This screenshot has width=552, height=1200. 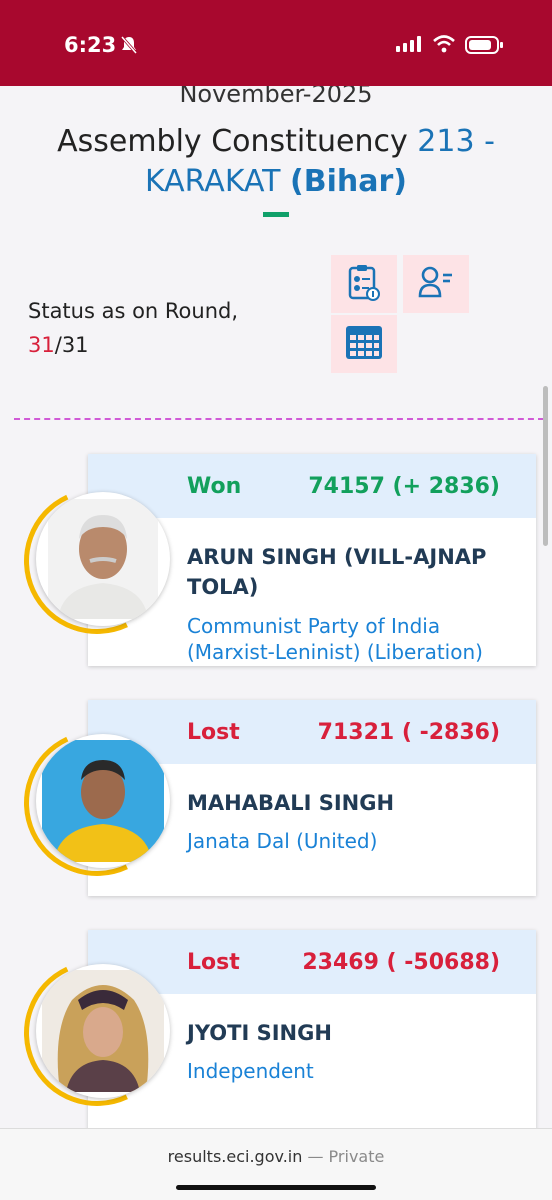 I want to click on title-underline, so click(x=276, y=214).